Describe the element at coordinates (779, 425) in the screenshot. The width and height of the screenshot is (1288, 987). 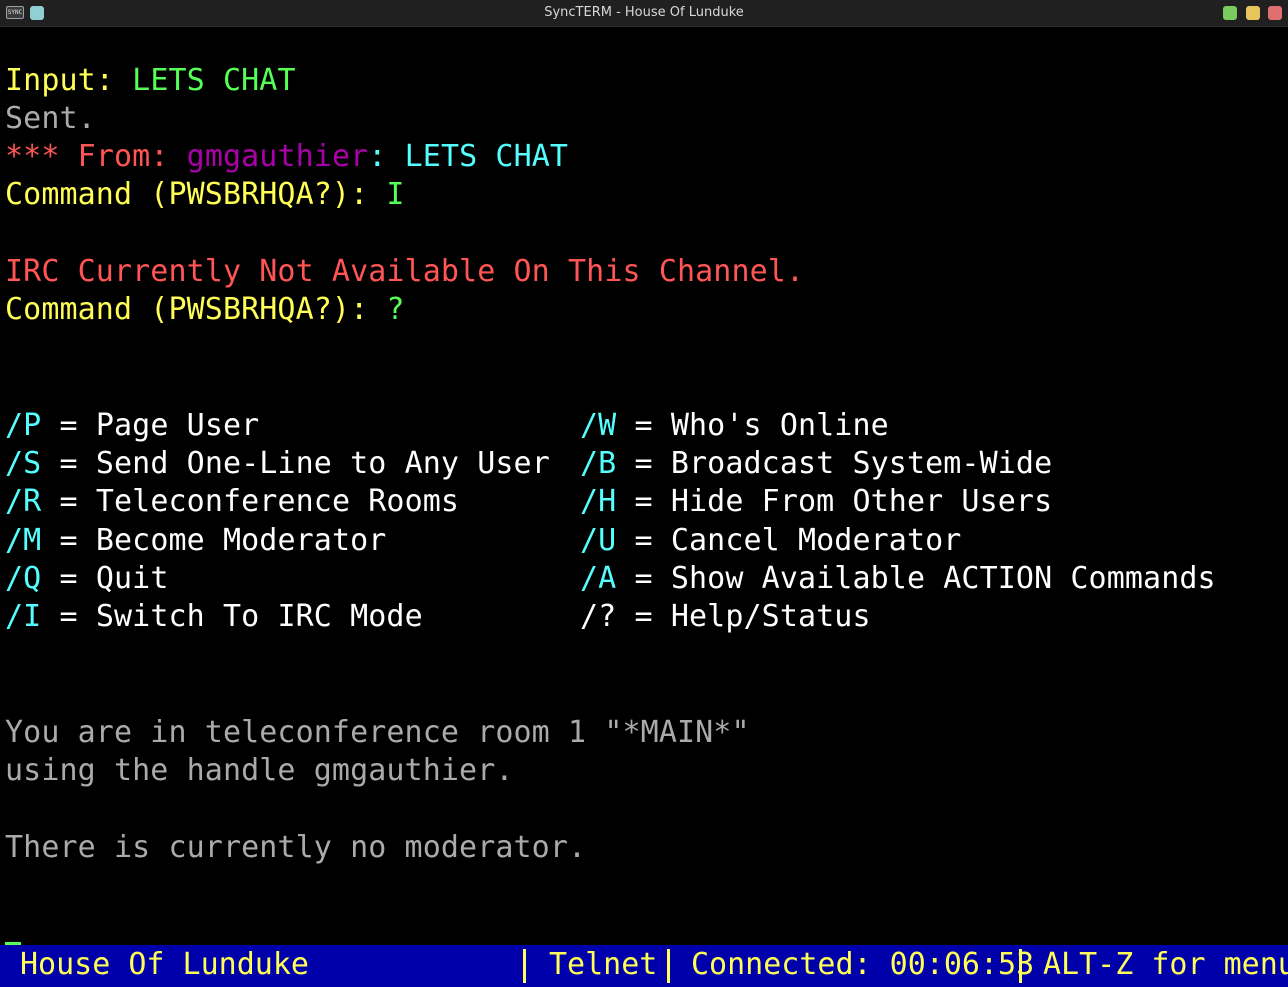
I see `help-desc: Who's Online` at that location.